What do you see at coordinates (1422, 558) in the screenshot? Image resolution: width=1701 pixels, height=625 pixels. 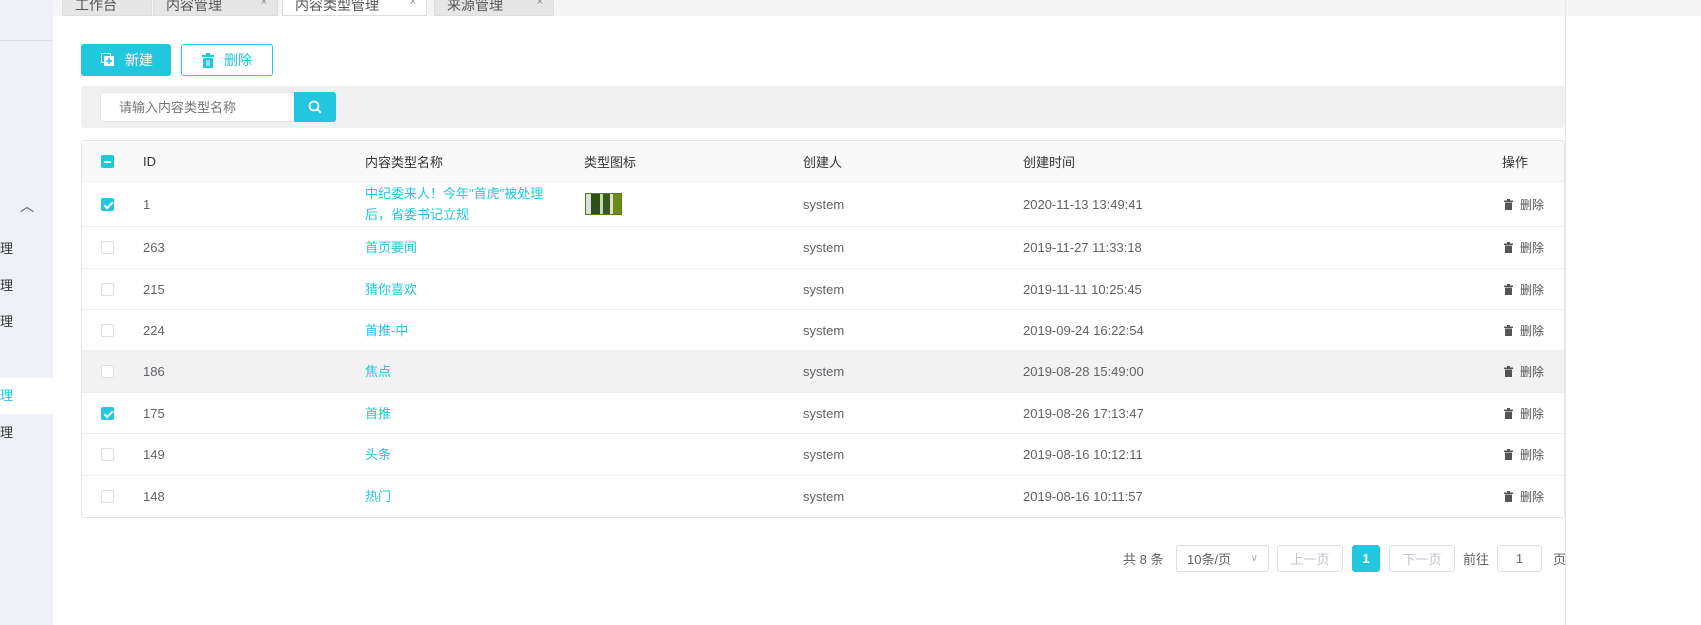 I see `next-page-button: 下一页` at bounding box center [1422, 558].